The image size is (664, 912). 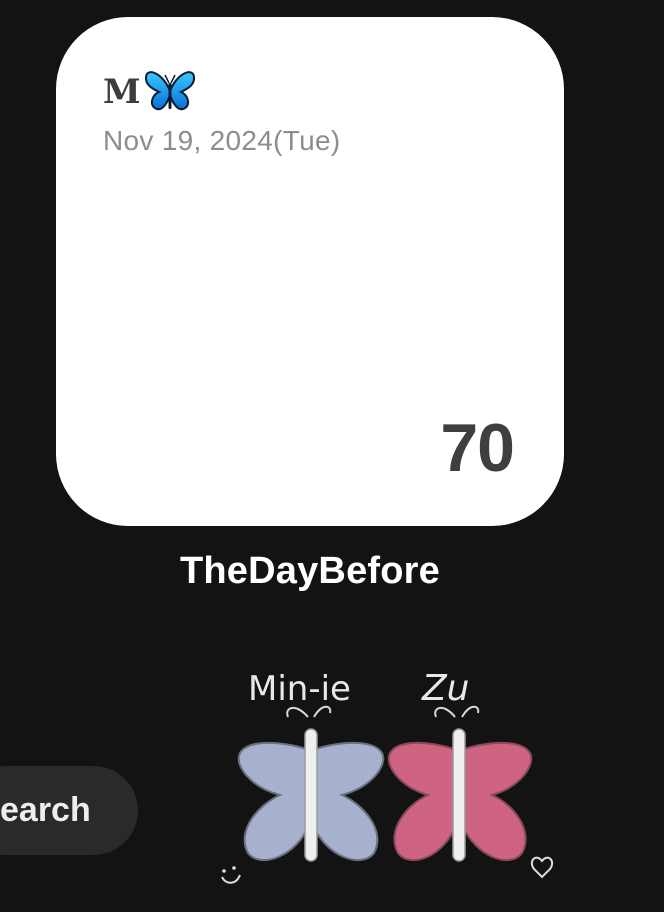 I want to click on butterfly-icon, so click(x=170, y=92).